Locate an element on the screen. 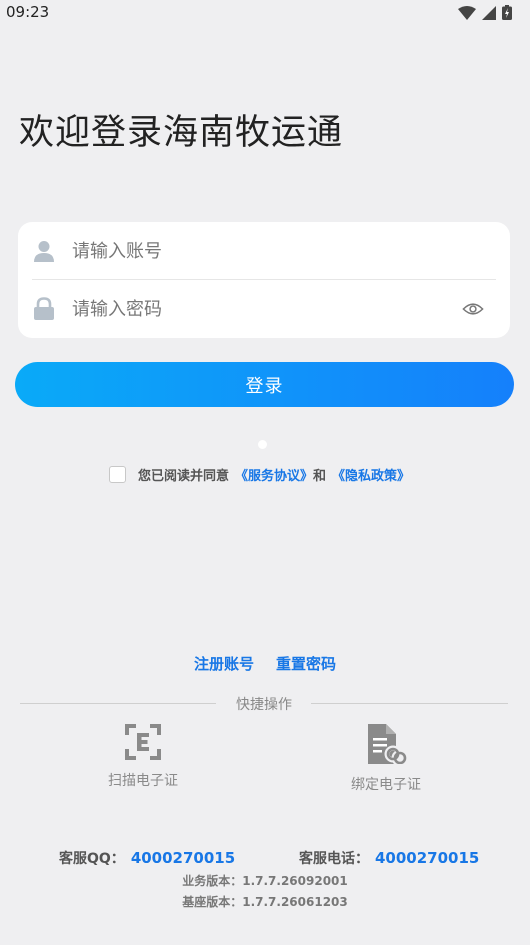  scan-certificate-button: 扫描电子证 is located at coordinates (143, 757).